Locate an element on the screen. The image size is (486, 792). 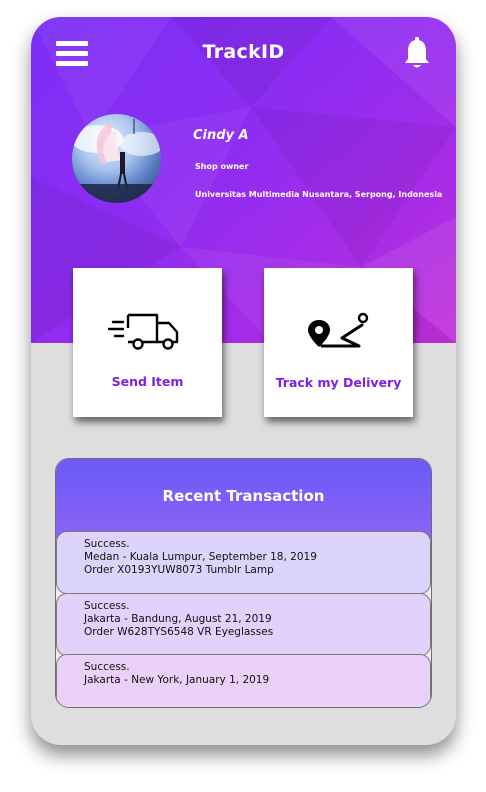
send-item-label: Send Item is located at coordinates (147, 381).